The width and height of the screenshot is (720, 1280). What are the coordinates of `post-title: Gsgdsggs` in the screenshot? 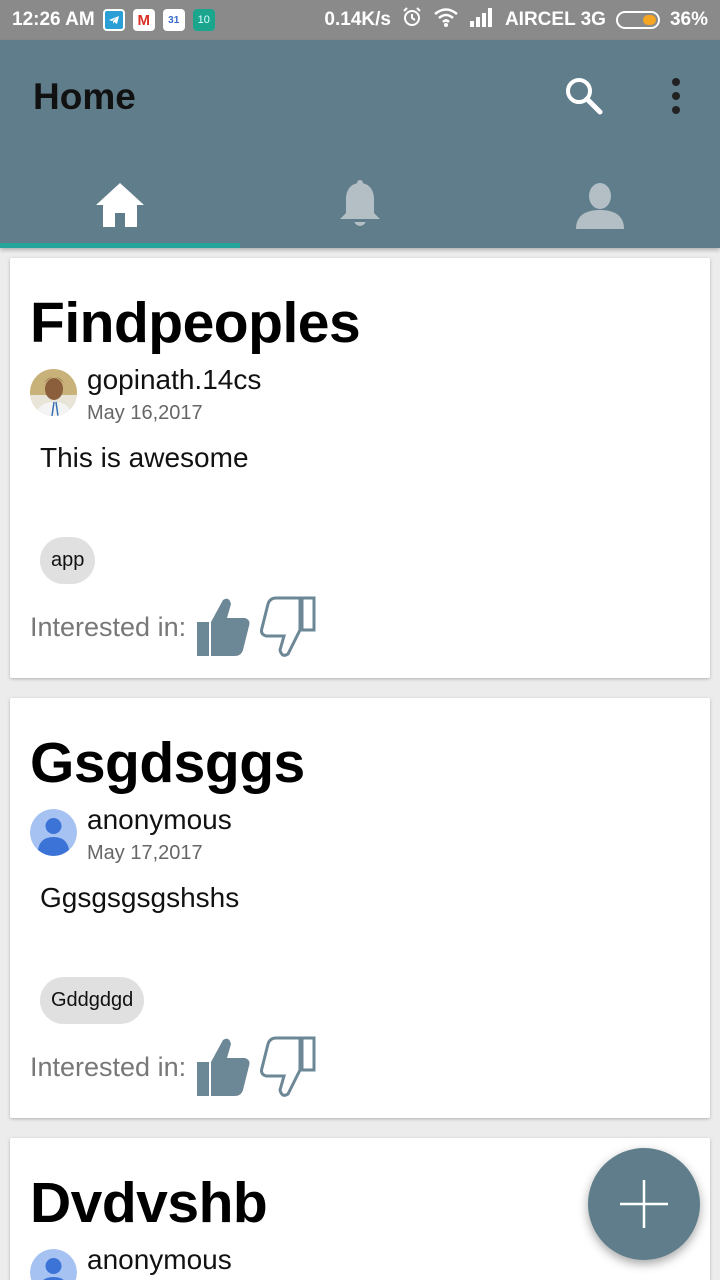 It's located at (167, 763).